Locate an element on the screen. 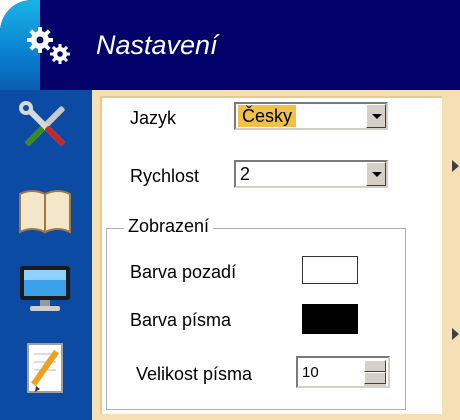  font-color-label: Barva písma is located at coordinates (181, 320).